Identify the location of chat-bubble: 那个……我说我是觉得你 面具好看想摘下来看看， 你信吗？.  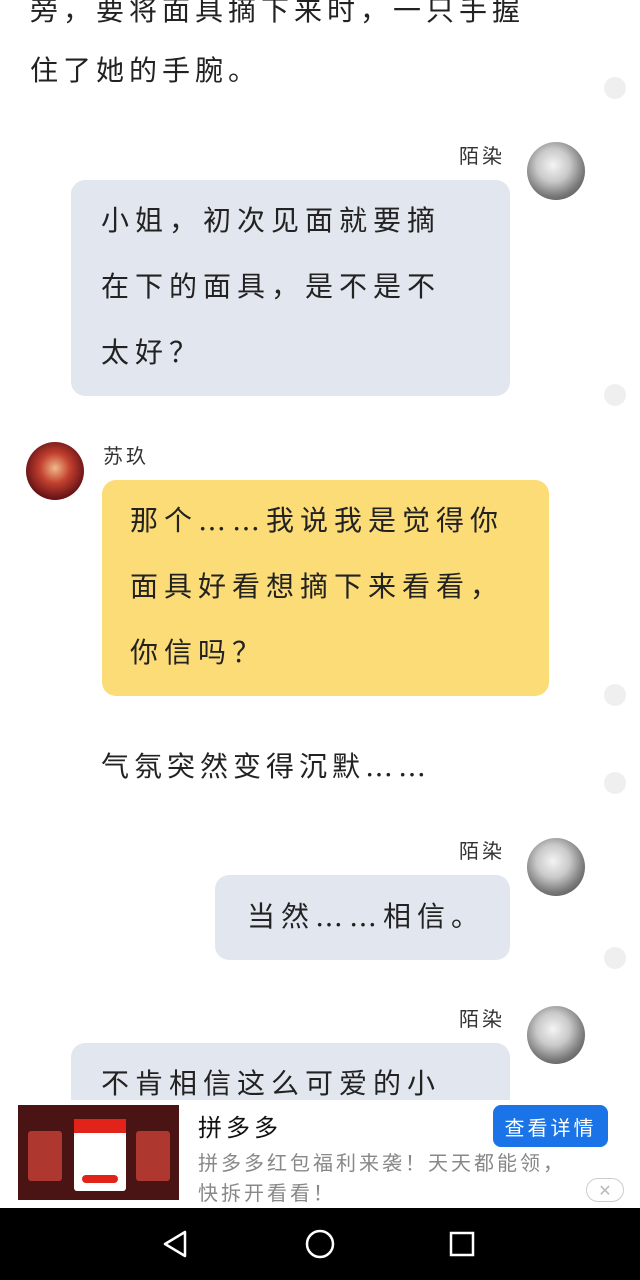
(325, 588).